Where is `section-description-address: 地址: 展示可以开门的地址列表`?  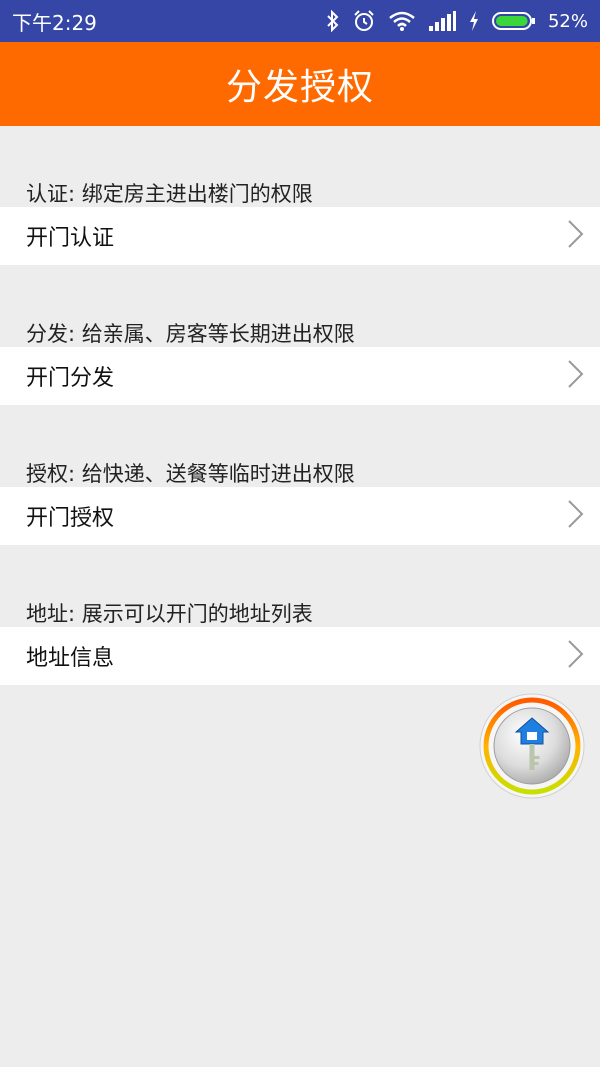
section-description-address: 地址: 展示可以开门的地址列表 is located at coordinates (169, 614).